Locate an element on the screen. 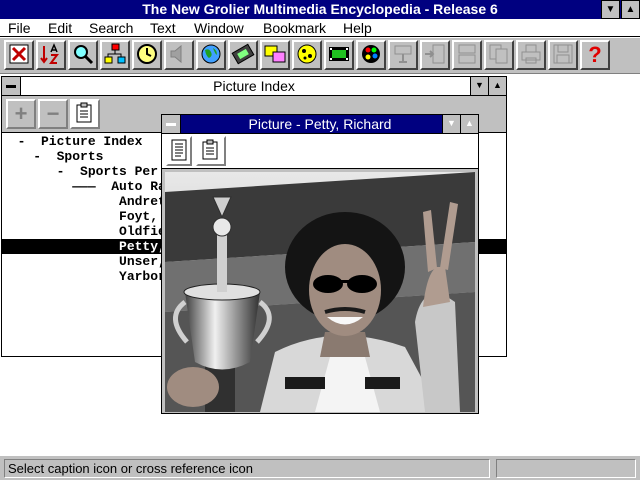 The image size is (640, 480). expand-button: + is located at coordinates (21, 114).